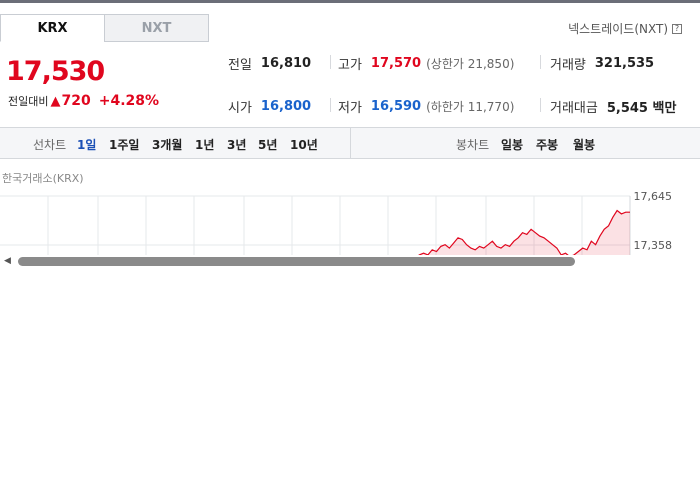 The image size is (700, 490). I want to click on help-icon: ?, so click(677, 28).